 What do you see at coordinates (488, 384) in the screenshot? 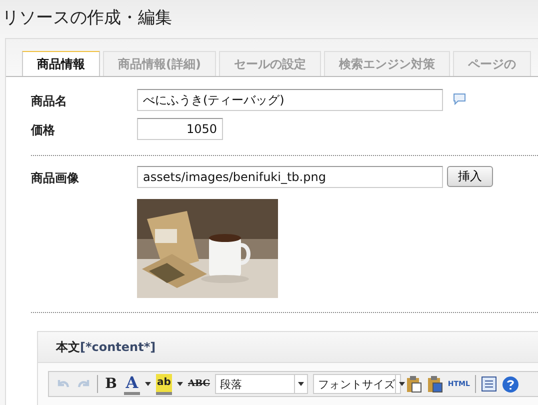
I see `document-icon` at bounding box center [488, 384].